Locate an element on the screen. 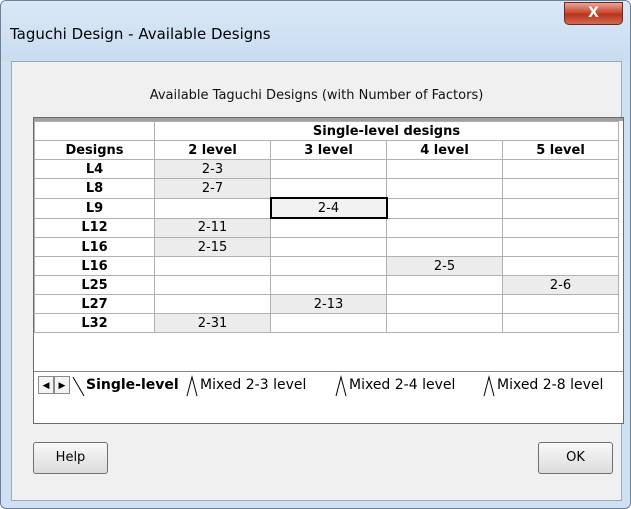 Image resolution: width=631 pixels, height=509 pixels. design-factor-cell: 2-15 is located at coordinates (212, 247).